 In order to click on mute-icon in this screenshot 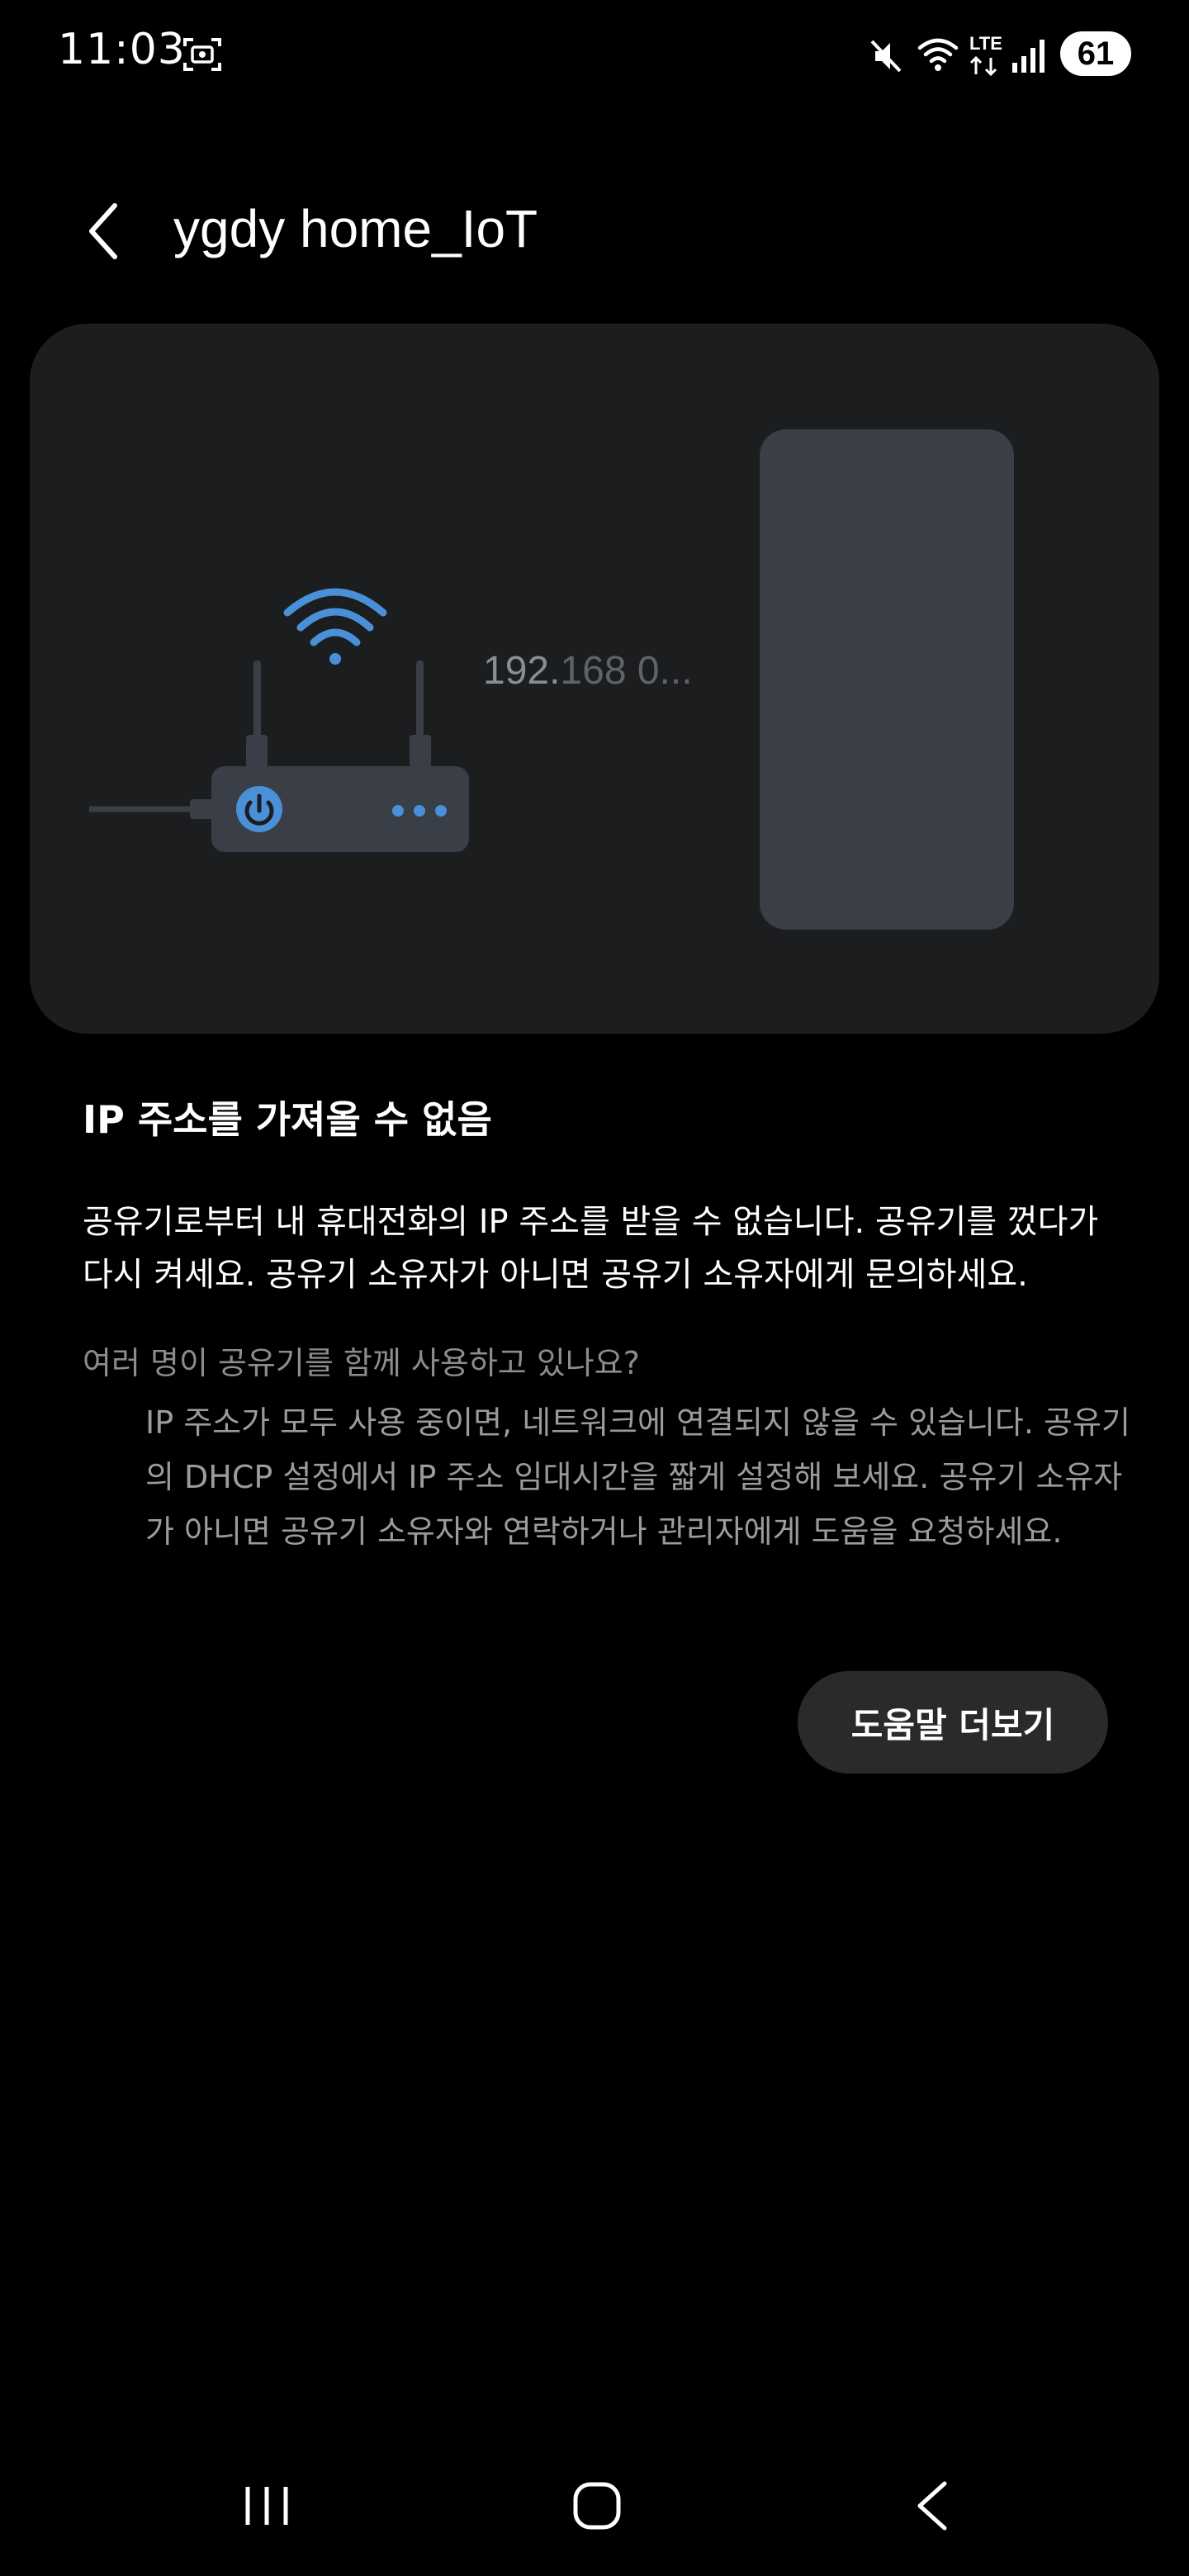, I will do `click(886, 56)`.